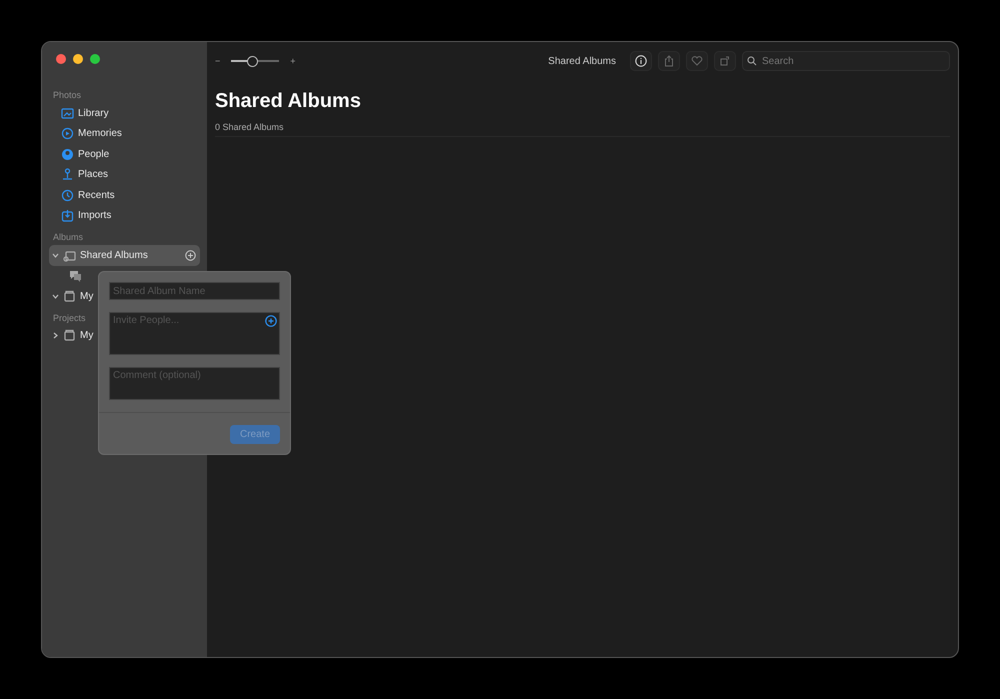  Describe the element at coordinates (67, 95) in the screenshot. I see `sidebar-section-title: Photos` at that location.